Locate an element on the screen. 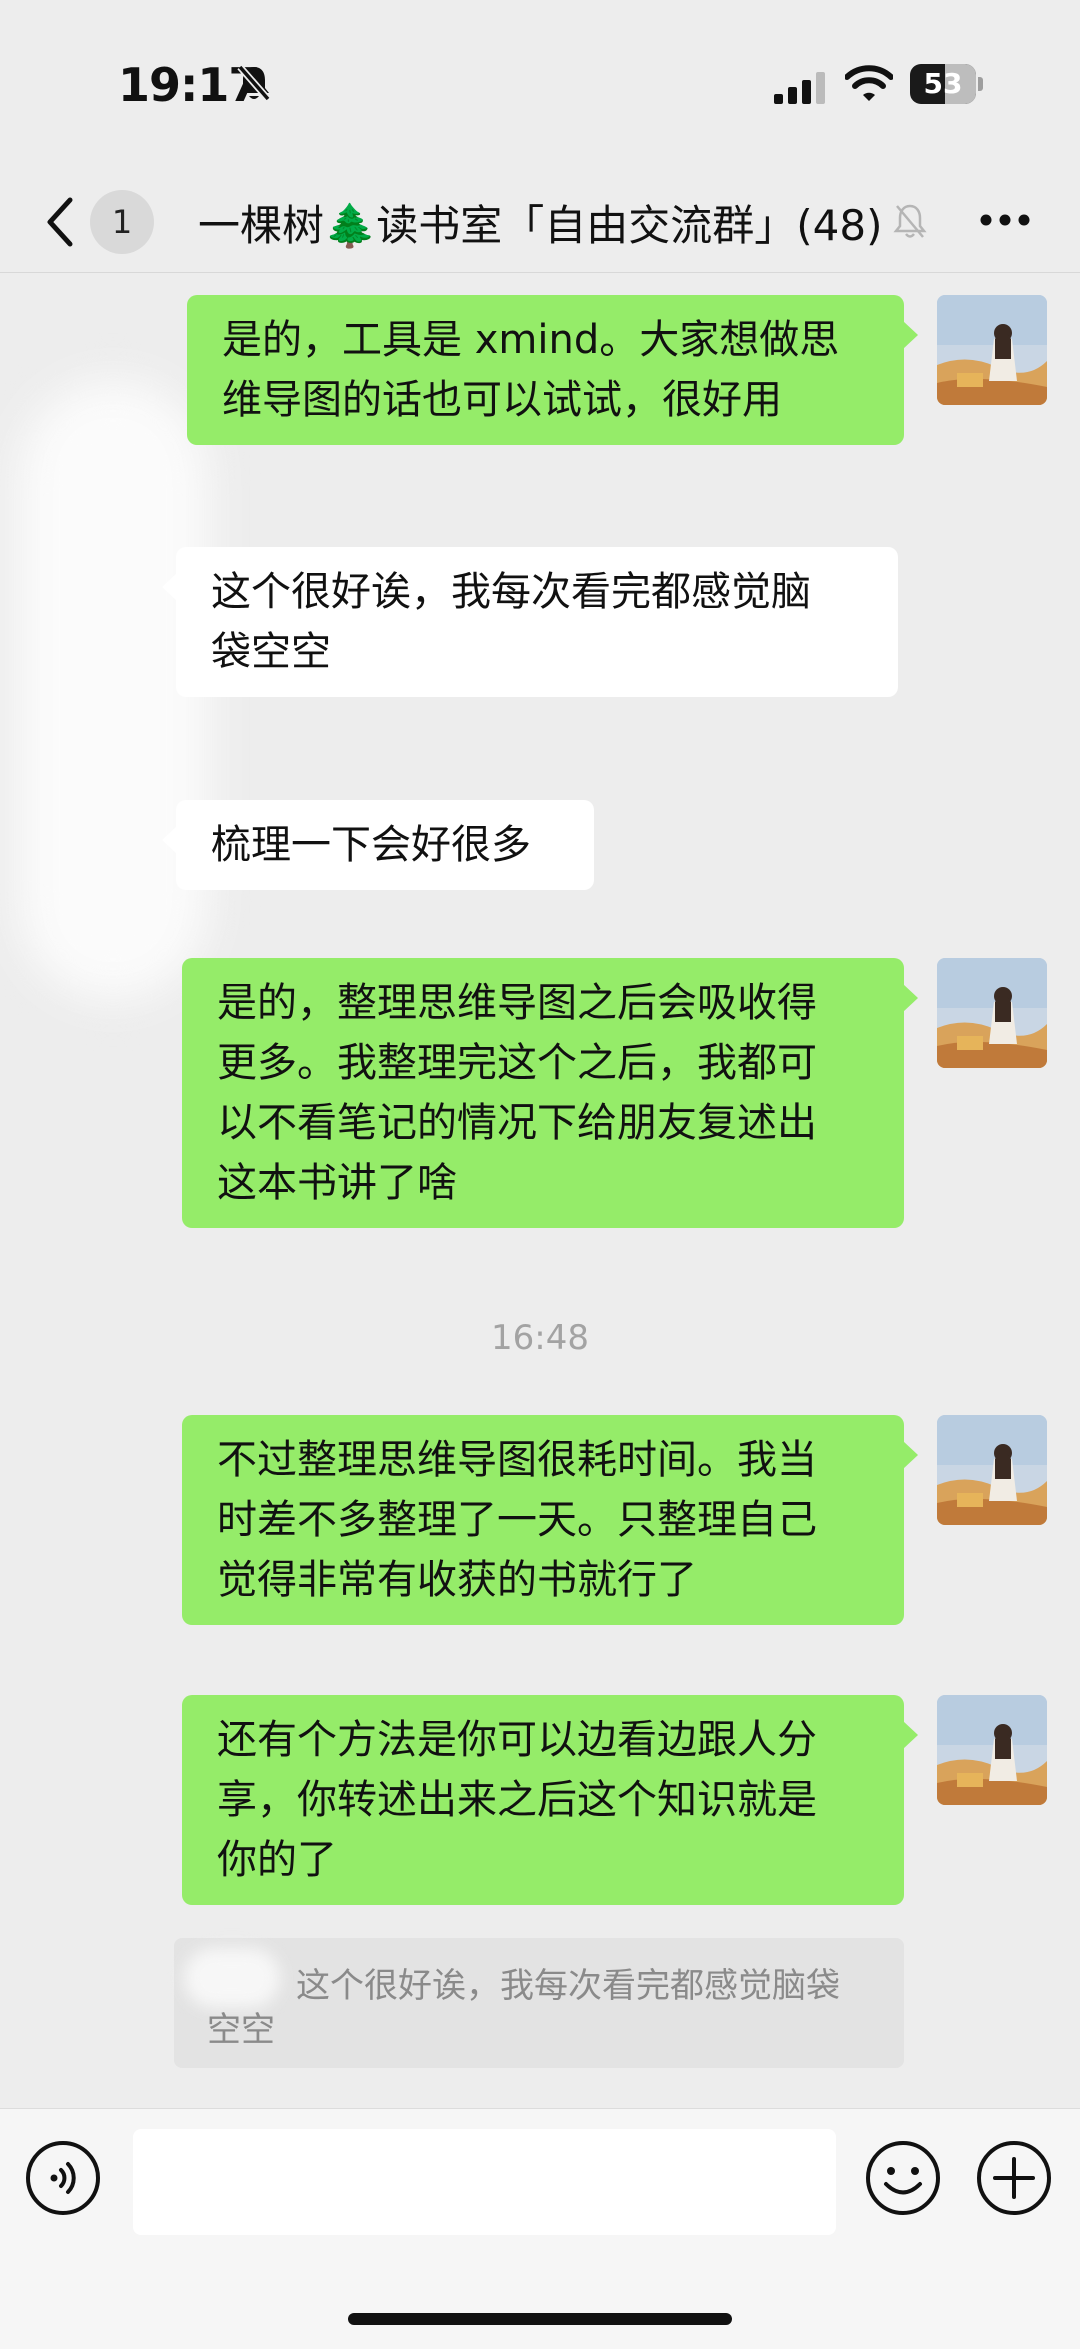 This screenshot has width=1080, height=2349. message-line: 是的，整理思维导图之后会吸收得 is located at coordinates (517, 1003).